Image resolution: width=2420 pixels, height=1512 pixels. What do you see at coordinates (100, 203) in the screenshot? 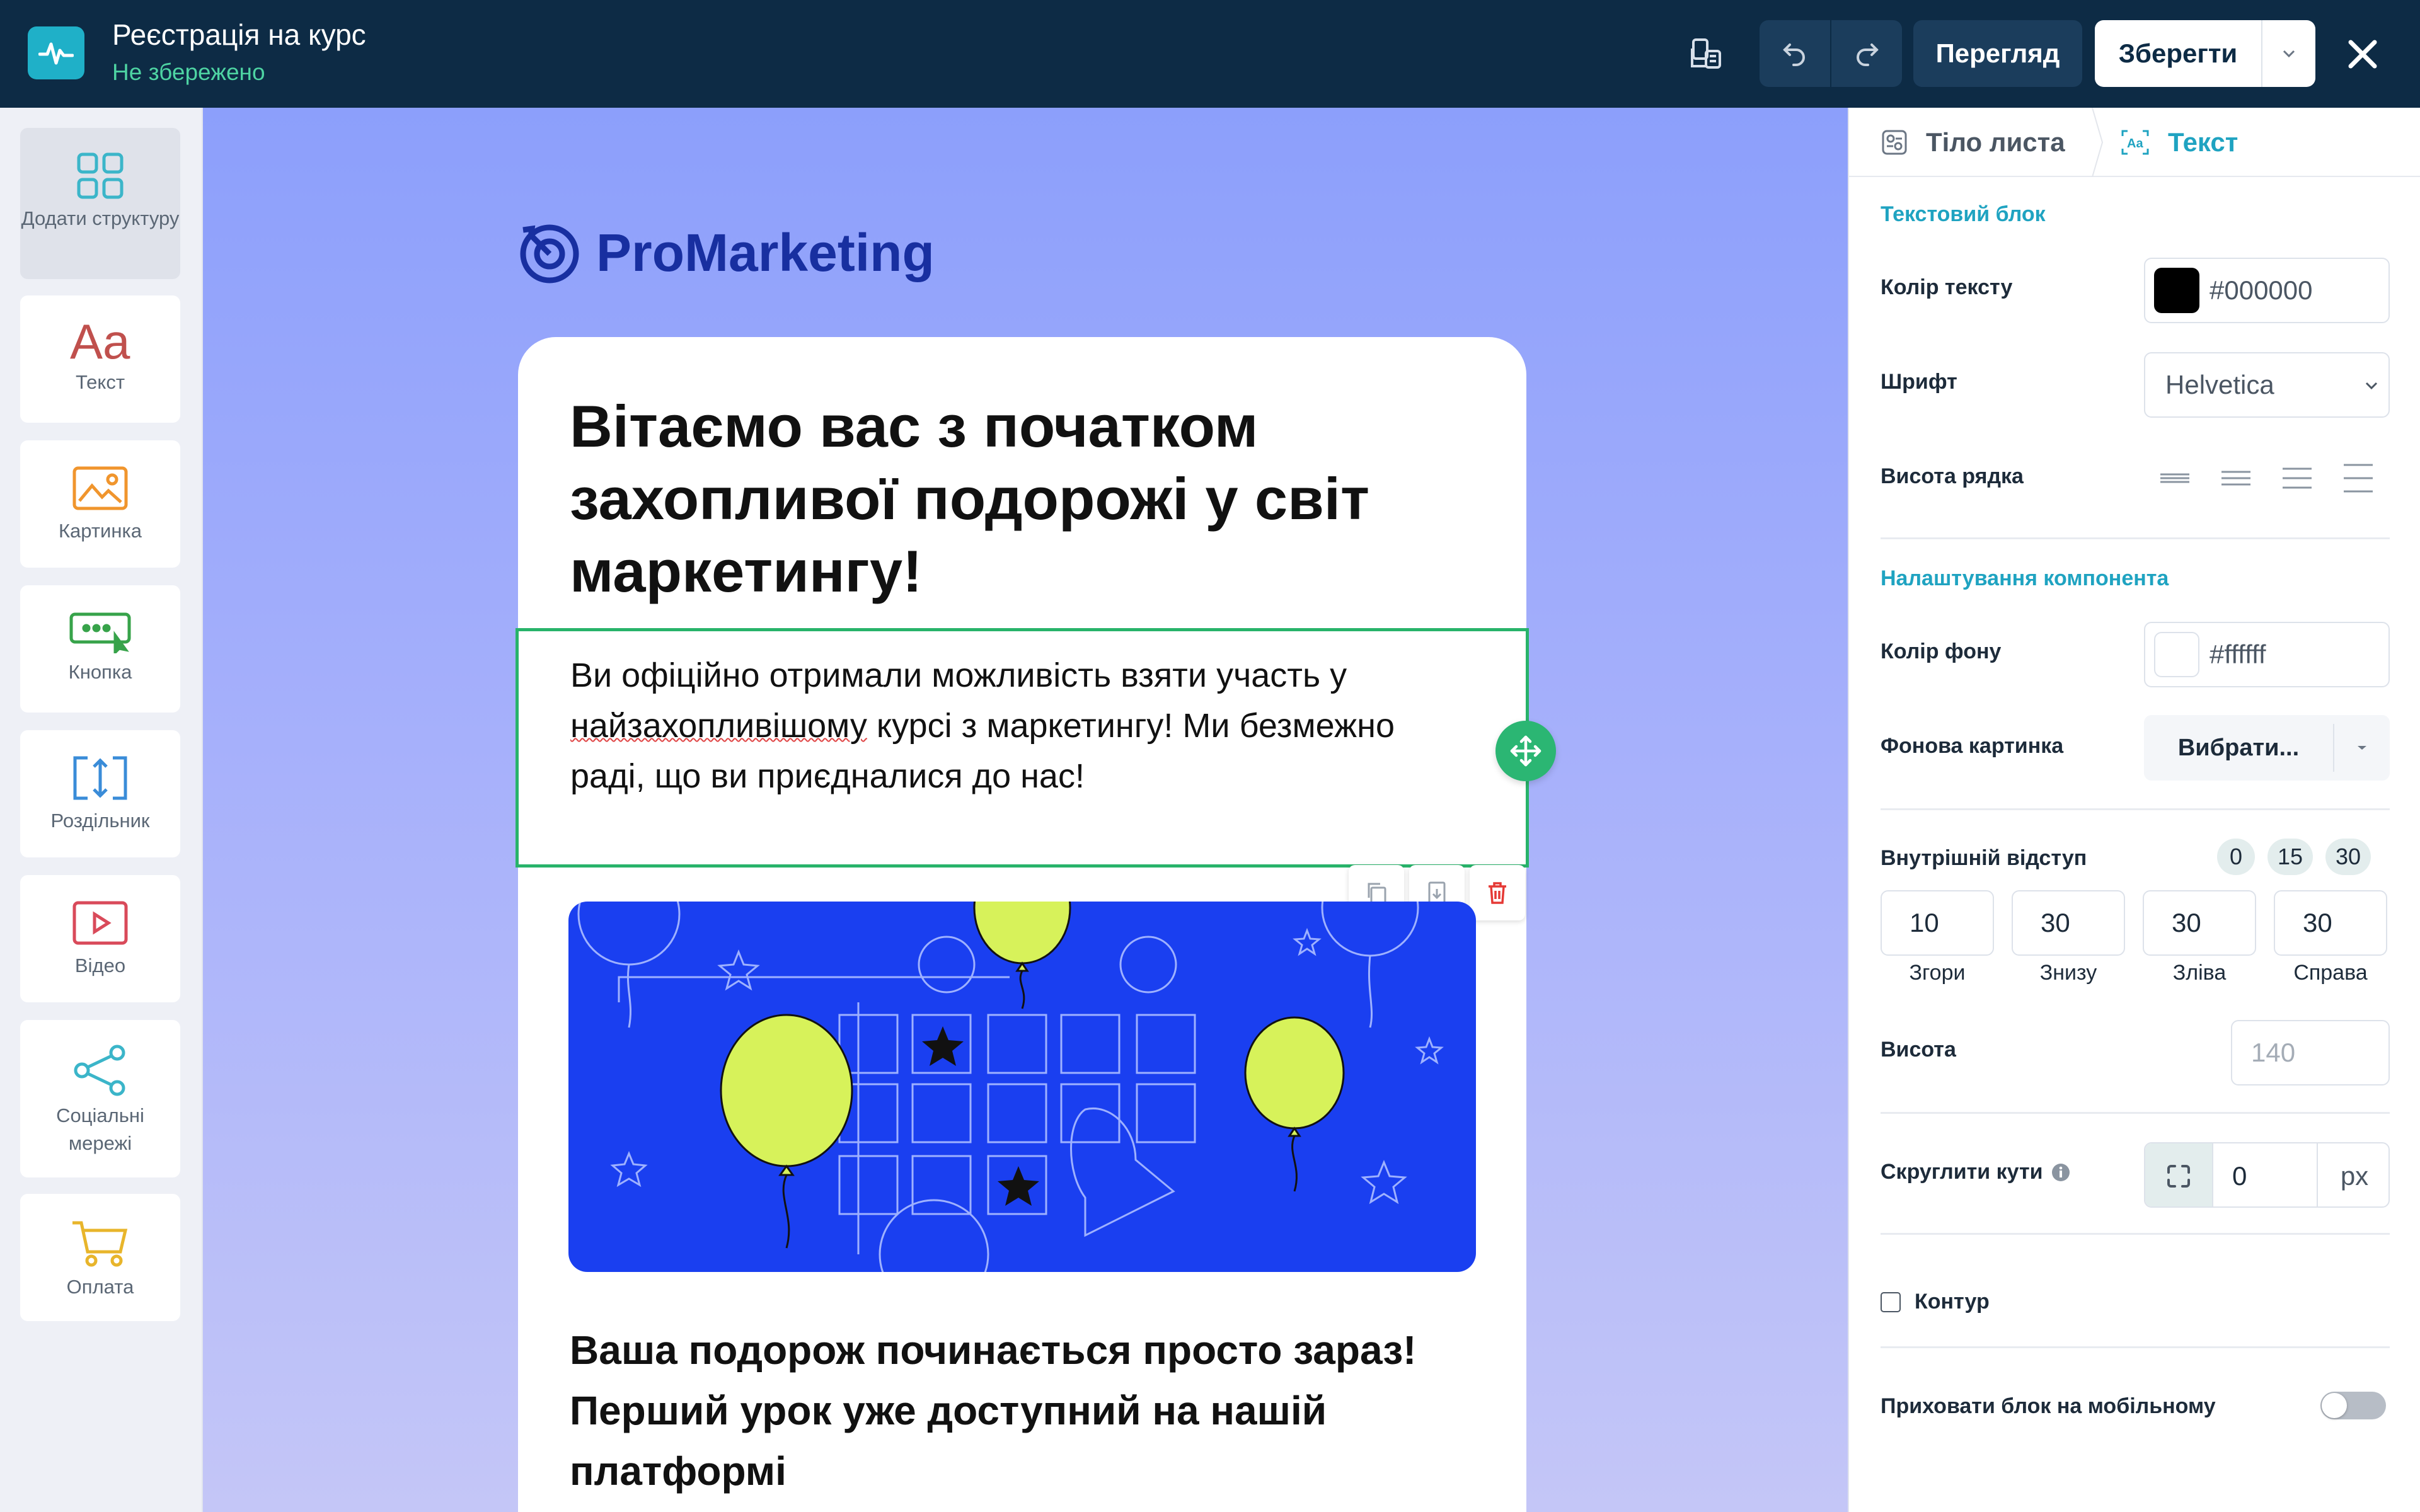
I see `sidebar-item-add-structure: Додати структуру` at bounding box center [100, 203].